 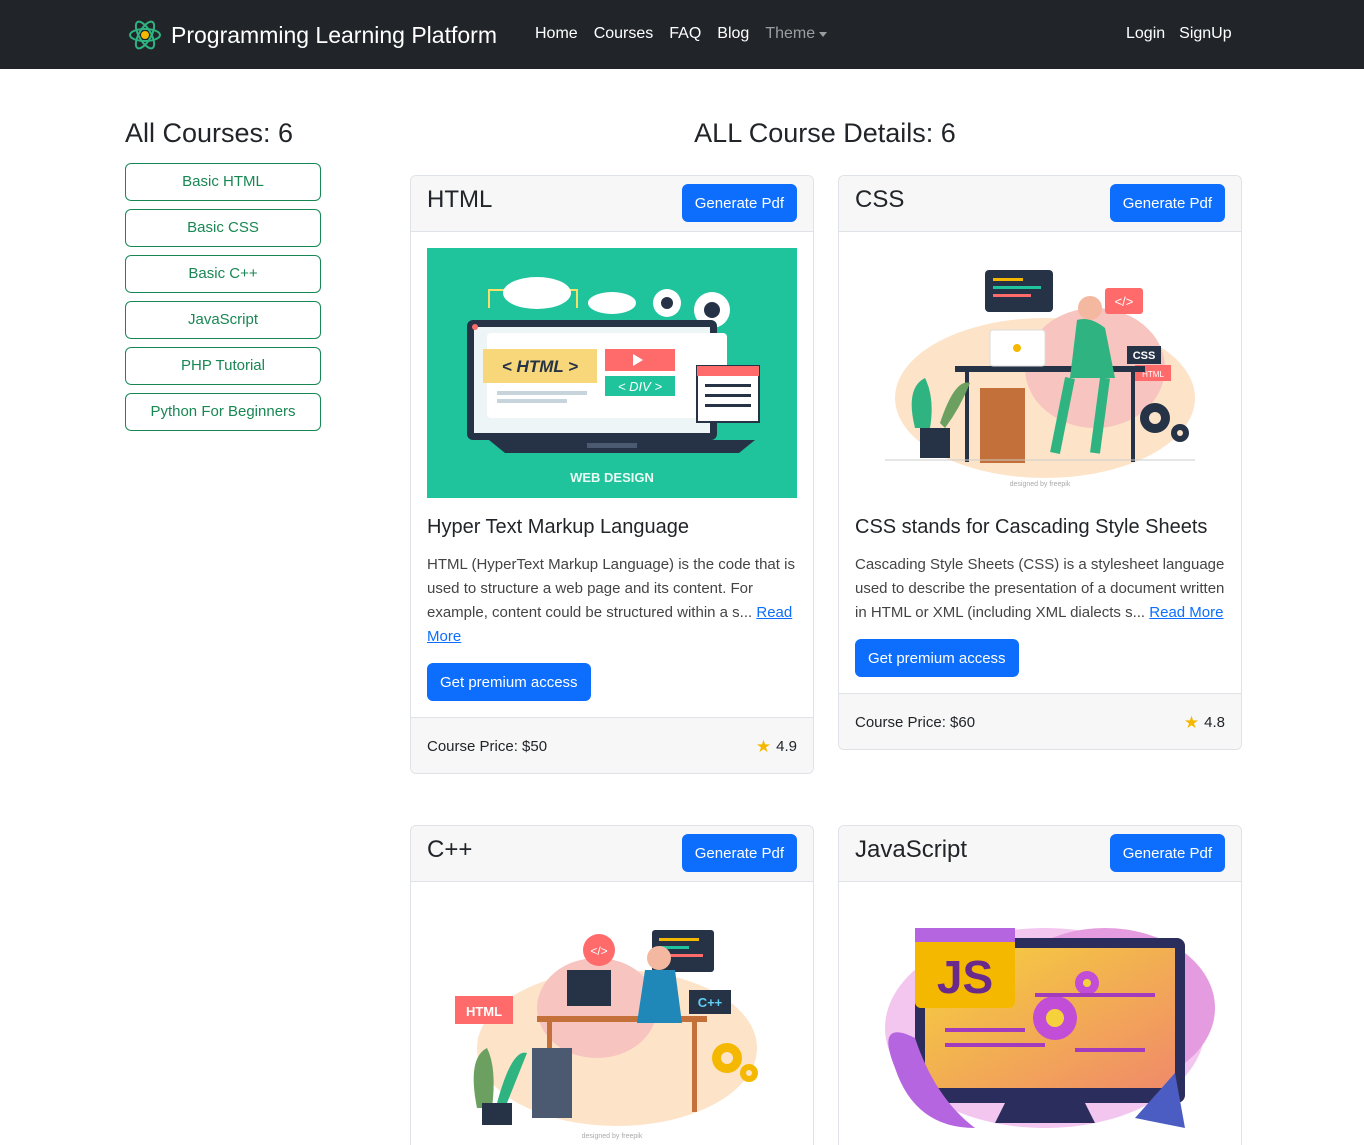 I want to click on card-title: CSS stands for Cascading Style Sheets, so click(x=1031, y=527).